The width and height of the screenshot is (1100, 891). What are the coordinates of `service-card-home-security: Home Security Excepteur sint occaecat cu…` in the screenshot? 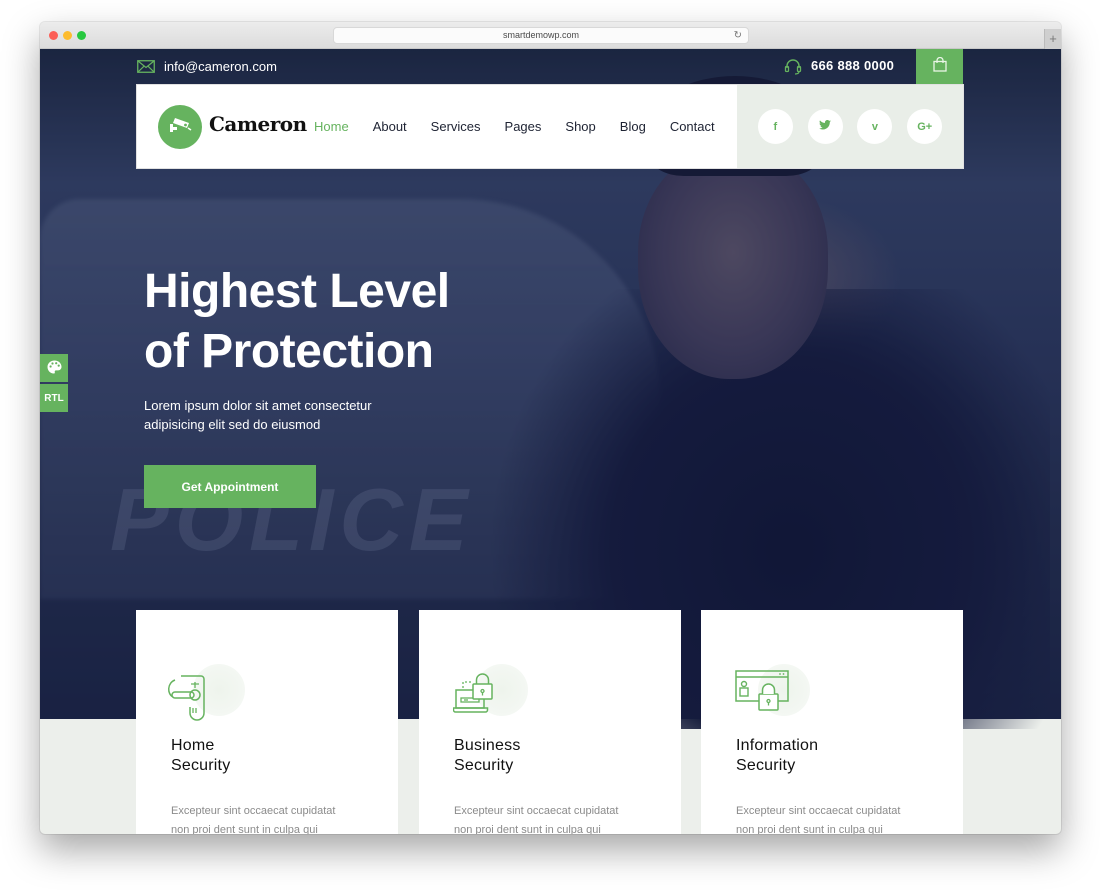 It's located at (267, 722).